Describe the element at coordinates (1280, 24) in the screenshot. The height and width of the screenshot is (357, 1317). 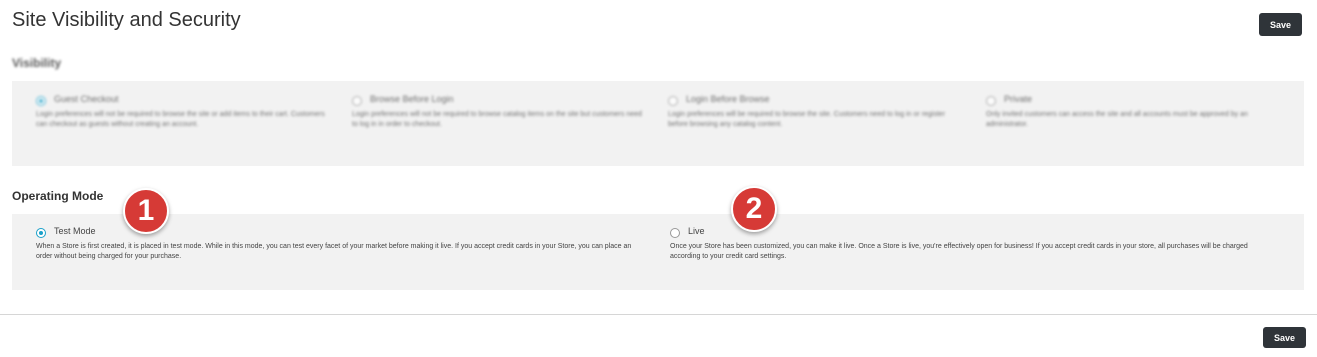
I see `save-button: Save` at that location.